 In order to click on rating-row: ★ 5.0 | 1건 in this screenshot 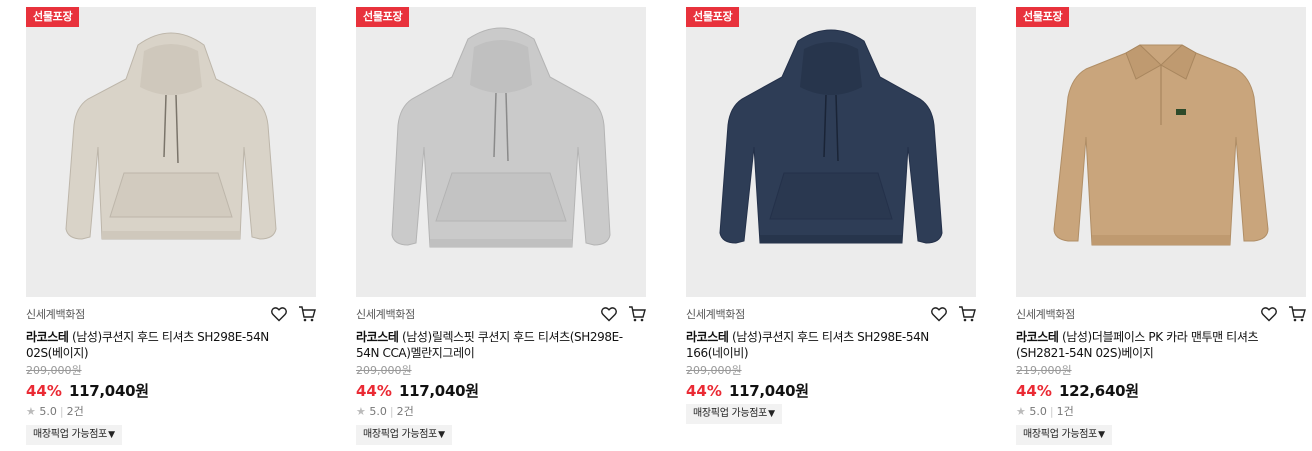, I will do `click(1045, 411)`.